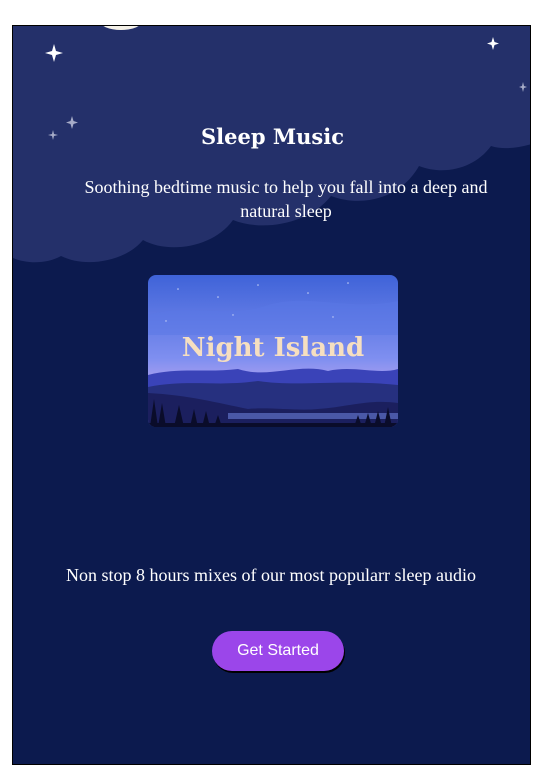 This screenshot has width=542, height=772. Describe the element at coordinates (278, 651) in the screenshot. I see `get-started-button: Get Started` at that location.